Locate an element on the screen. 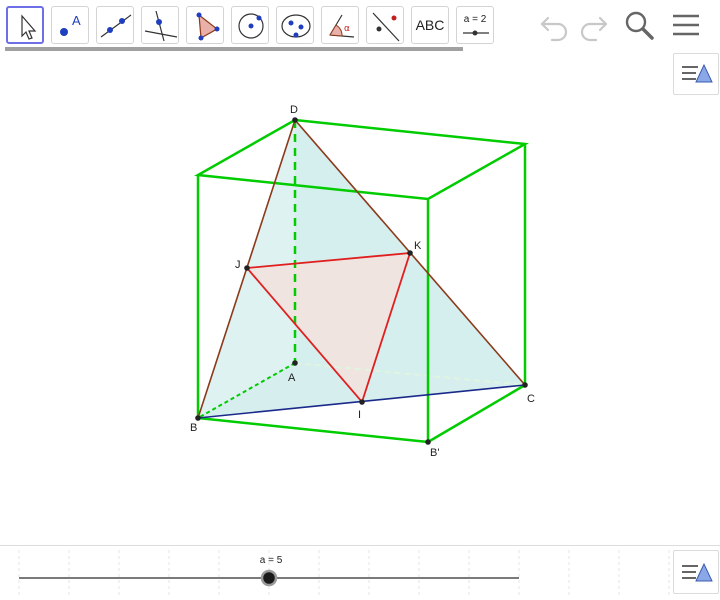  search-icon is located at coordinates (639, 25).